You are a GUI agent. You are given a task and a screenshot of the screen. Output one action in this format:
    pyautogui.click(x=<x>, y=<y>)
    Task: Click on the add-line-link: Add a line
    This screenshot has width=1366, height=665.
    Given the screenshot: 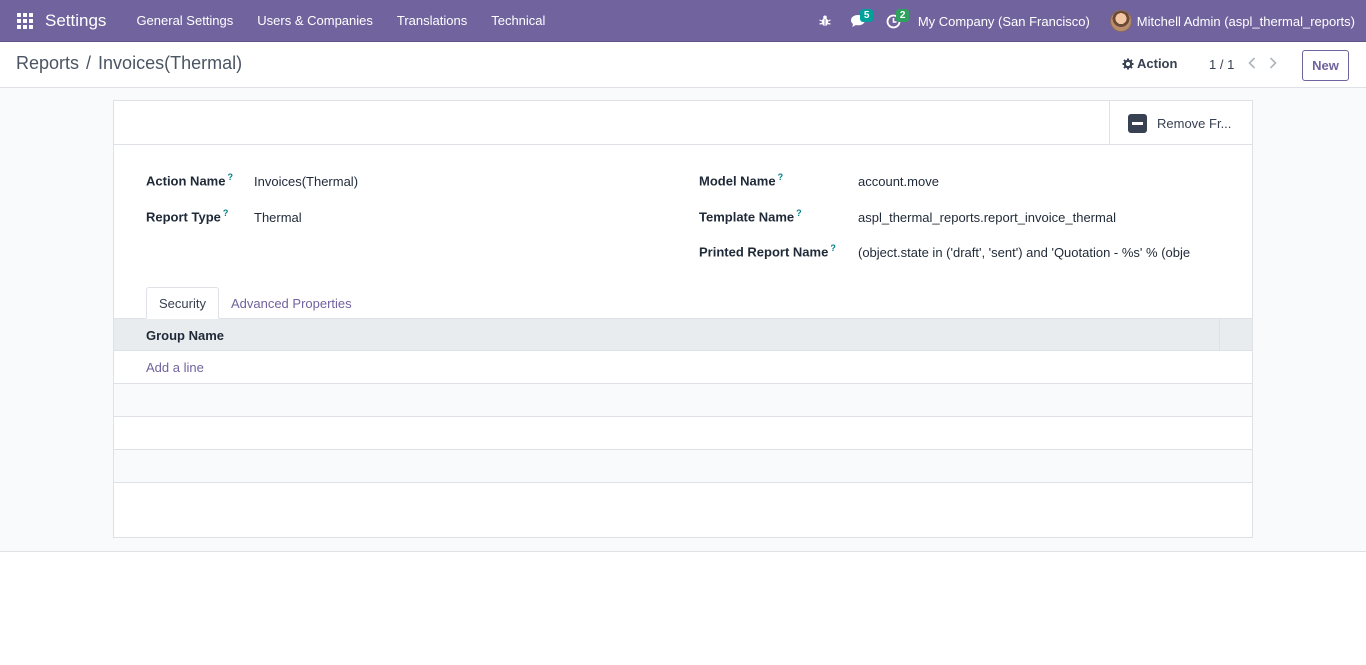 What is the action you would take?
    pyautogui.click(x=175, y=367)
    